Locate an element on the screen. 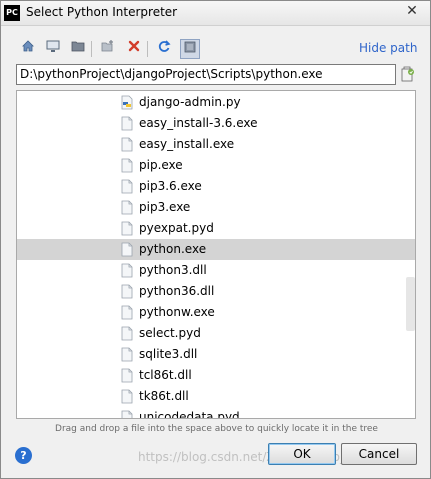 This screenshot has height=479, width=431. tree-item-label: python36.dll is located at coordinates (177, 291).